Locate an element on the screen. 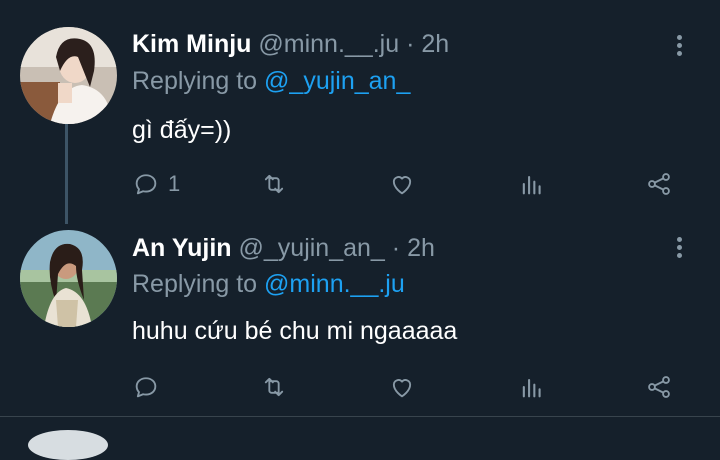 This screenshot has height=460, width=720. user-handle: @_yujin_an_ is located at coordinates (312, 248).